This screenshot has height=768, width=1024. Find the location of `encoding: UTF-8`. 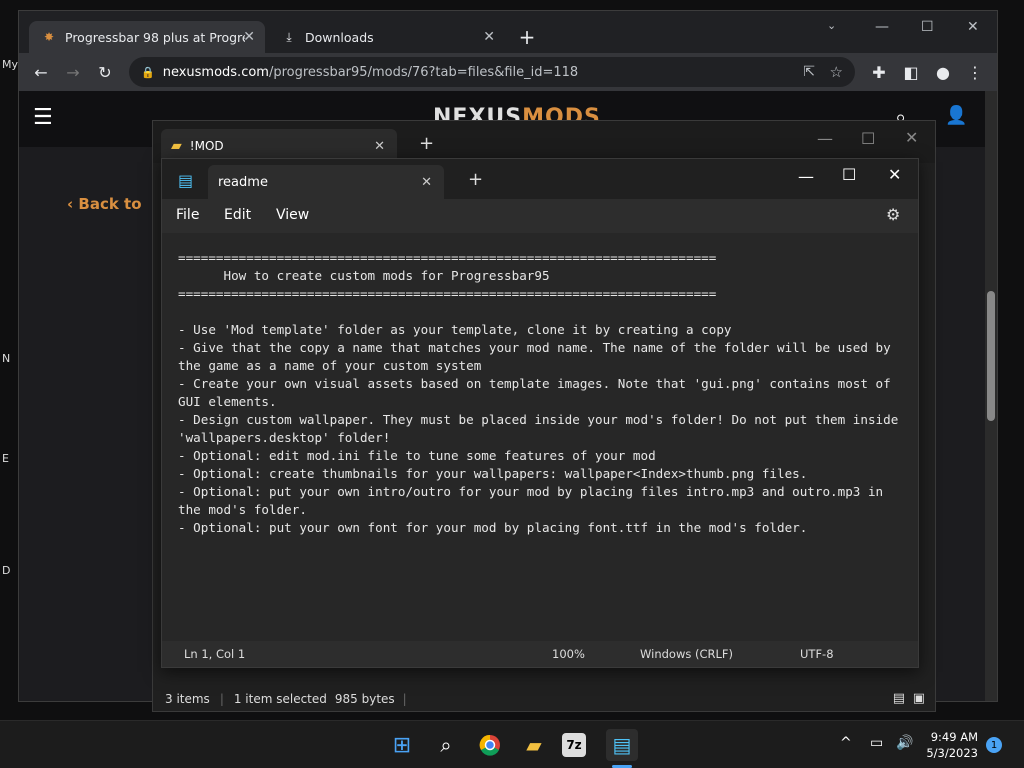

encoding: UTF-8 is located at coordinates (817, 654).